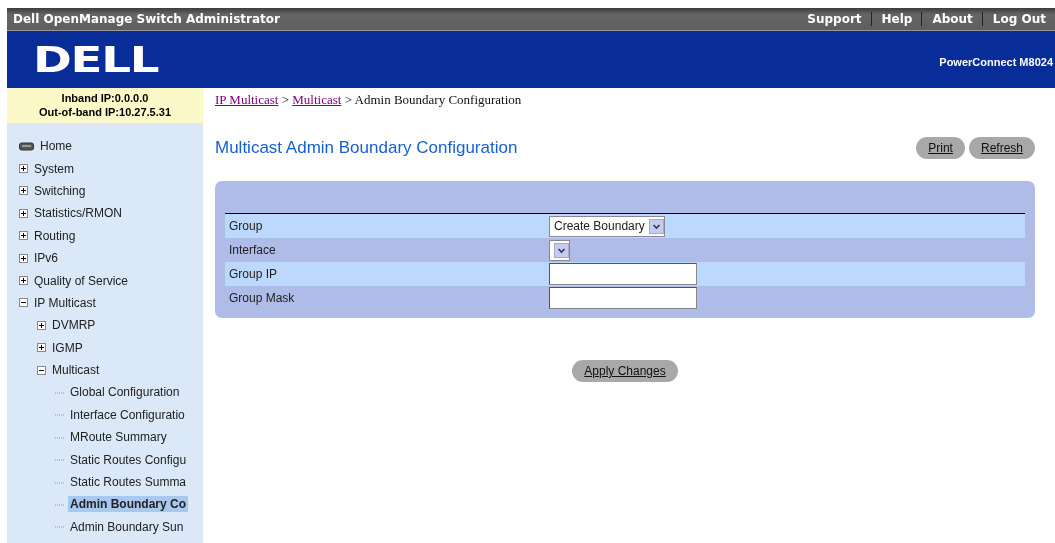  I want to click on sidebar-item: Static Routes Summa, so click(128, 482).